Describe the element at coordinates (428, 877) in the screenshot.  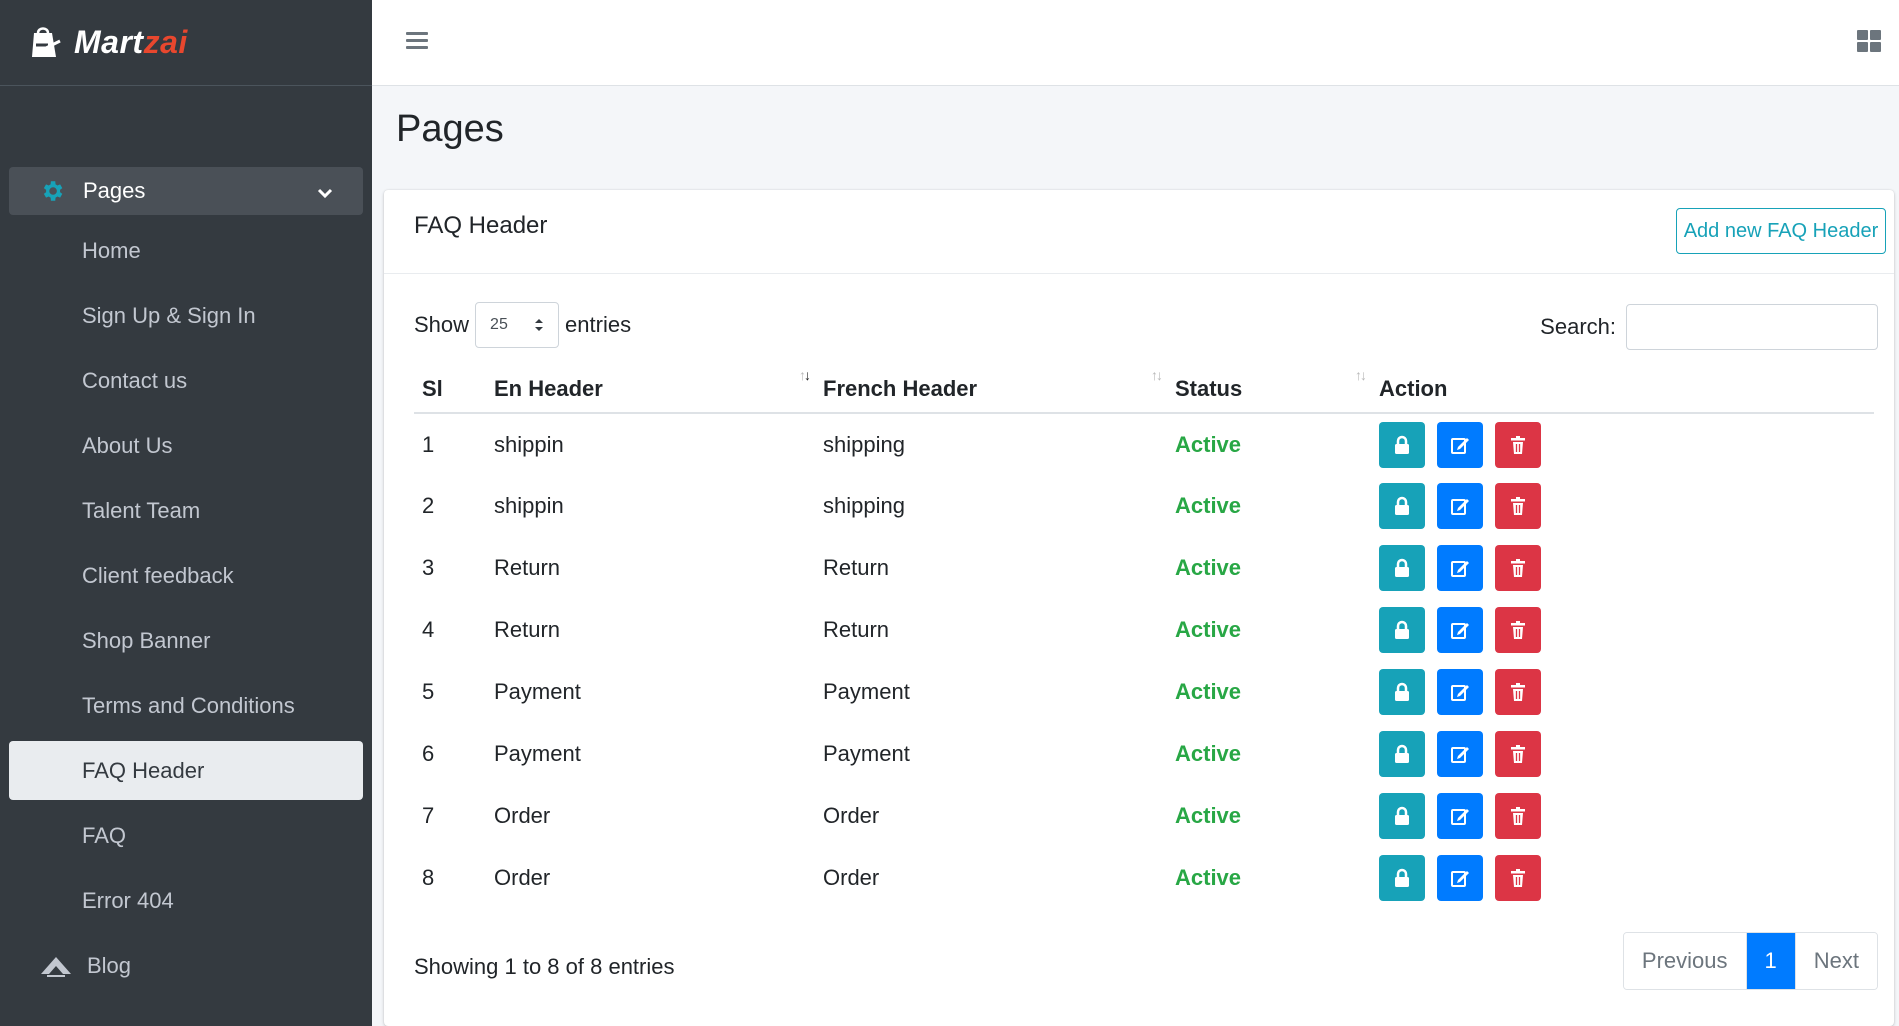
I see `cell-sl: 8` at that location.